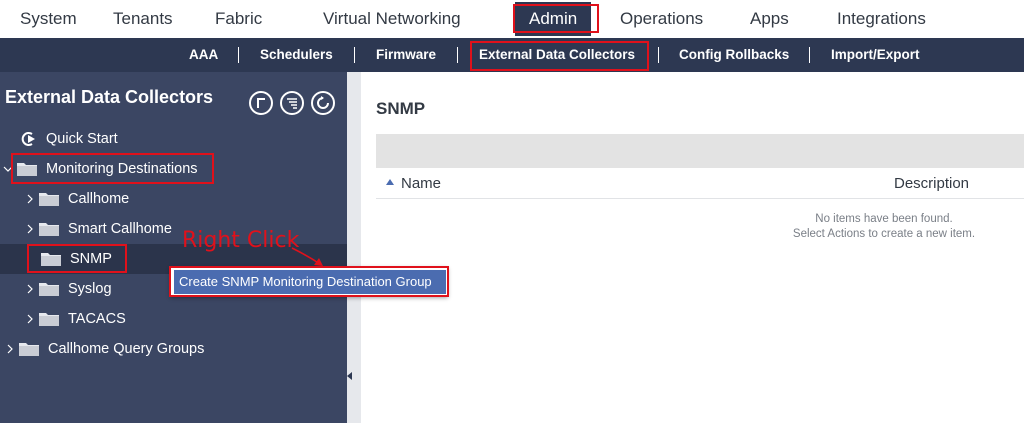  What do you see at coordinates (91, 259) in the screenshot?
I see `tree-item-label: SNMP` at bounding box center [91, 259].